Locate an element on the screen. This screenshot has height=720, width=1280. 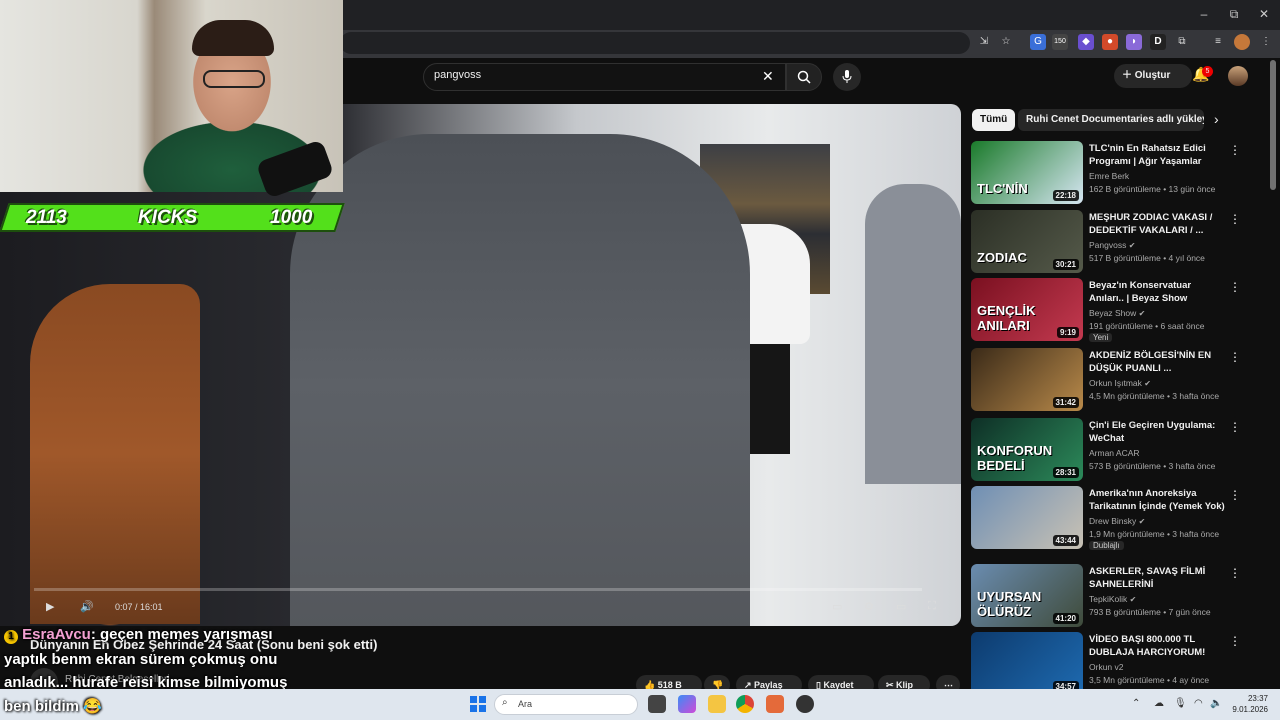
obs-icon is located at coordinates (805, 704).